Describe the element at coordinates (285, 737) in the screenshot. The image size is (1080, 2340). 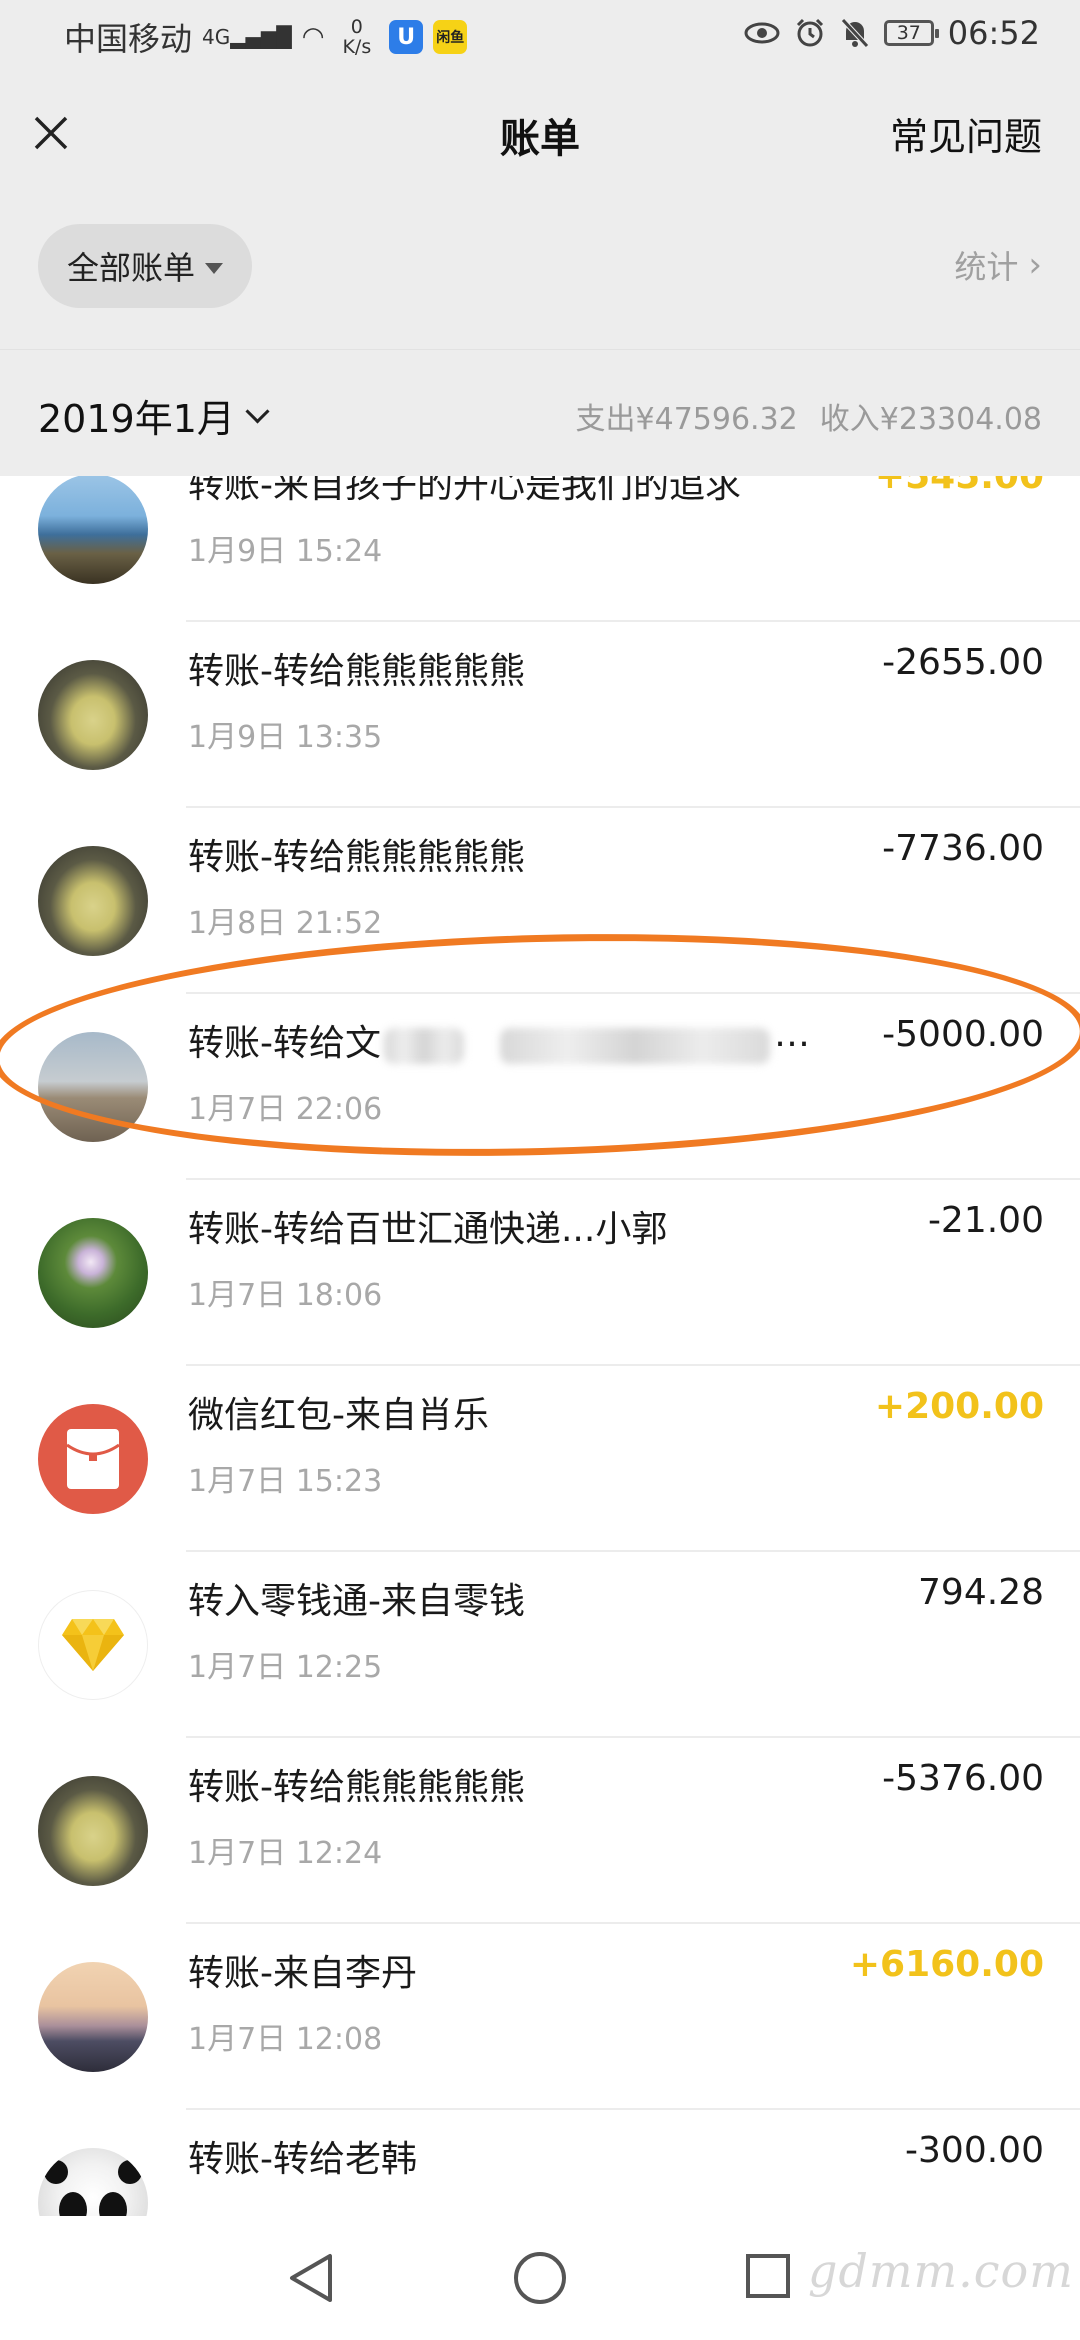
I see `transaction-time: 1月9日 13:35` at that location.